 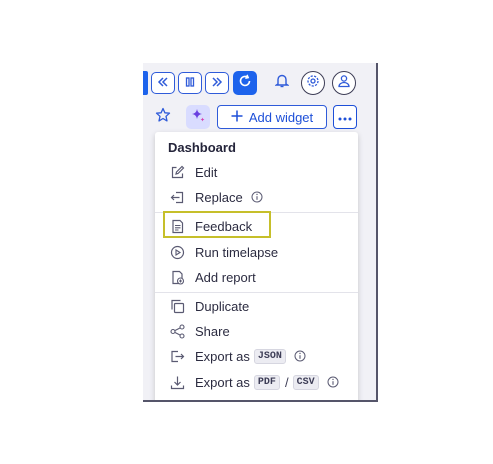 I want to click on active-tab-indicator, so click(x=145, y=83).